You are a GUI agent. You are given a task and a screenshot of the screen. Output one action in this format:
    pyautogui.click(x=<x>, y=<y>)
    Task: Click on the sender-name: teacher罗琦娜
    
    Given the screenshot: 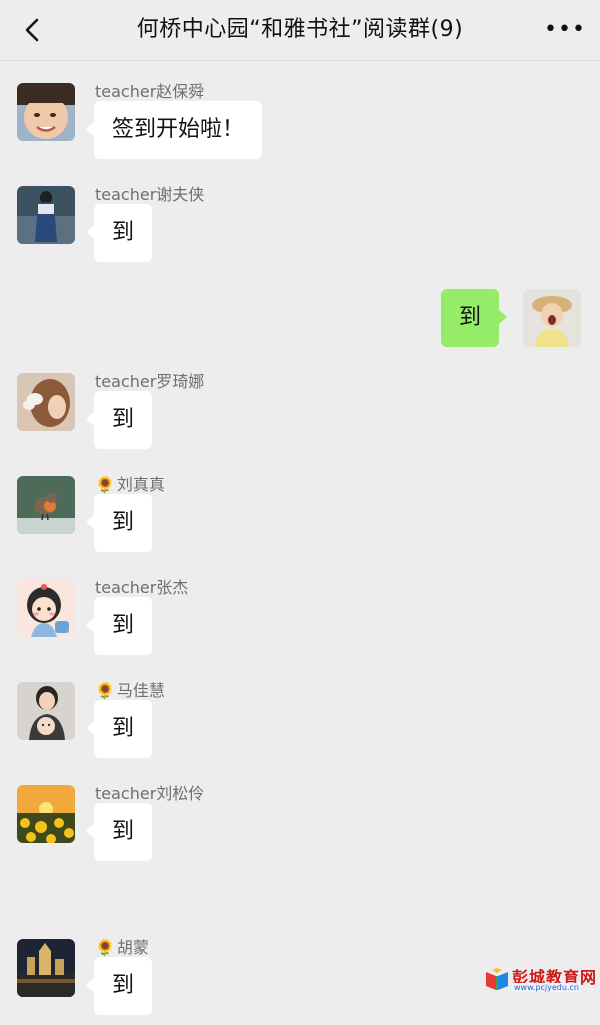 What is the action you would take?
    pyautogui.click(x=150, y=381)
    